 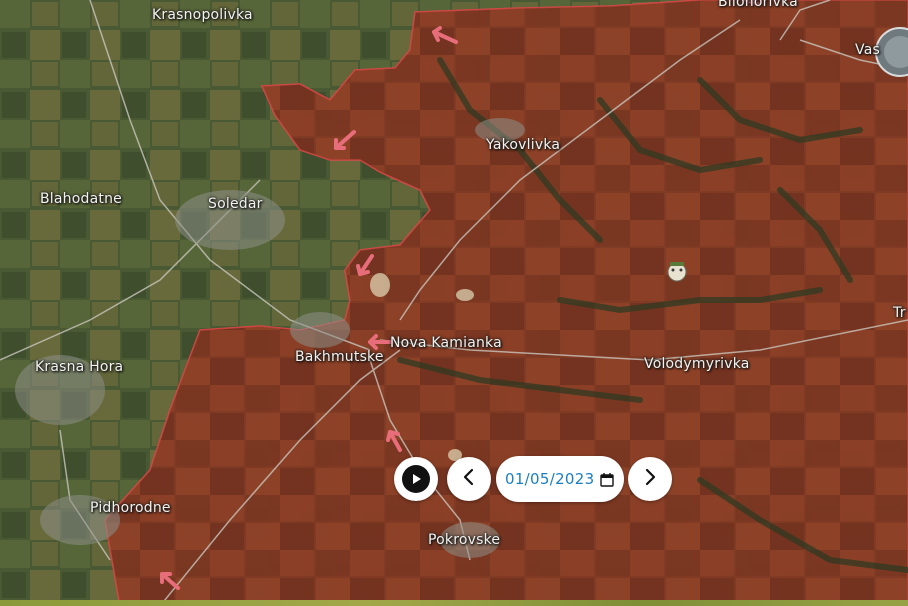 What do you see at coordinates (235, 204) in the screenshot?
I see `place-label-soledar: Soledar` at bounding box center [235, 204].